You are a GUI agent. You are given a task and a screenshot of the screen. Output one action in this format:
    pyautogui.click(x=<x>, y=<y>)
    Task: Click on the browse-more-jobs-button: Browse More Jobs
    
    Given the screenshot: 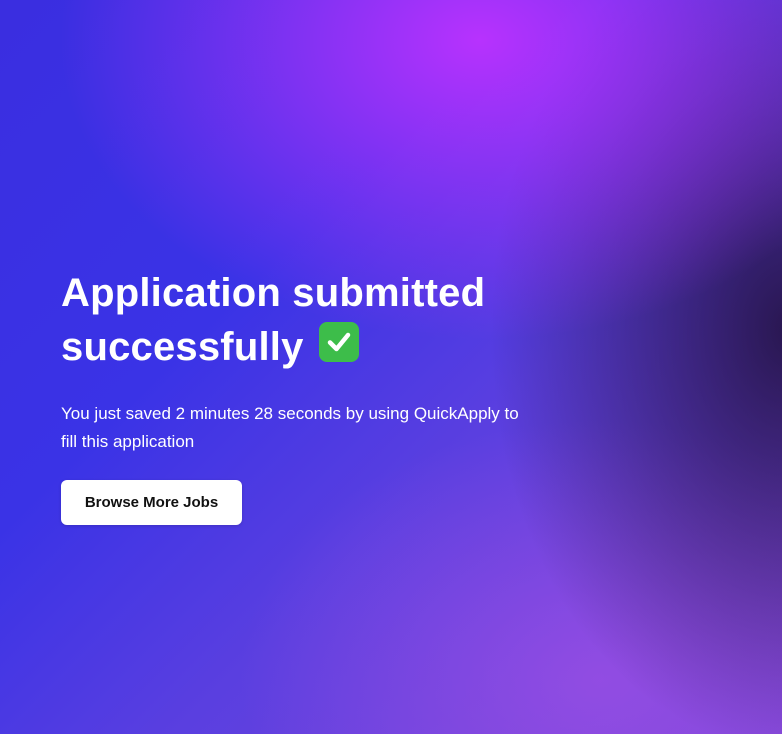 What is the action you would take?
    pyautogui.click(x=151, y=502)
    